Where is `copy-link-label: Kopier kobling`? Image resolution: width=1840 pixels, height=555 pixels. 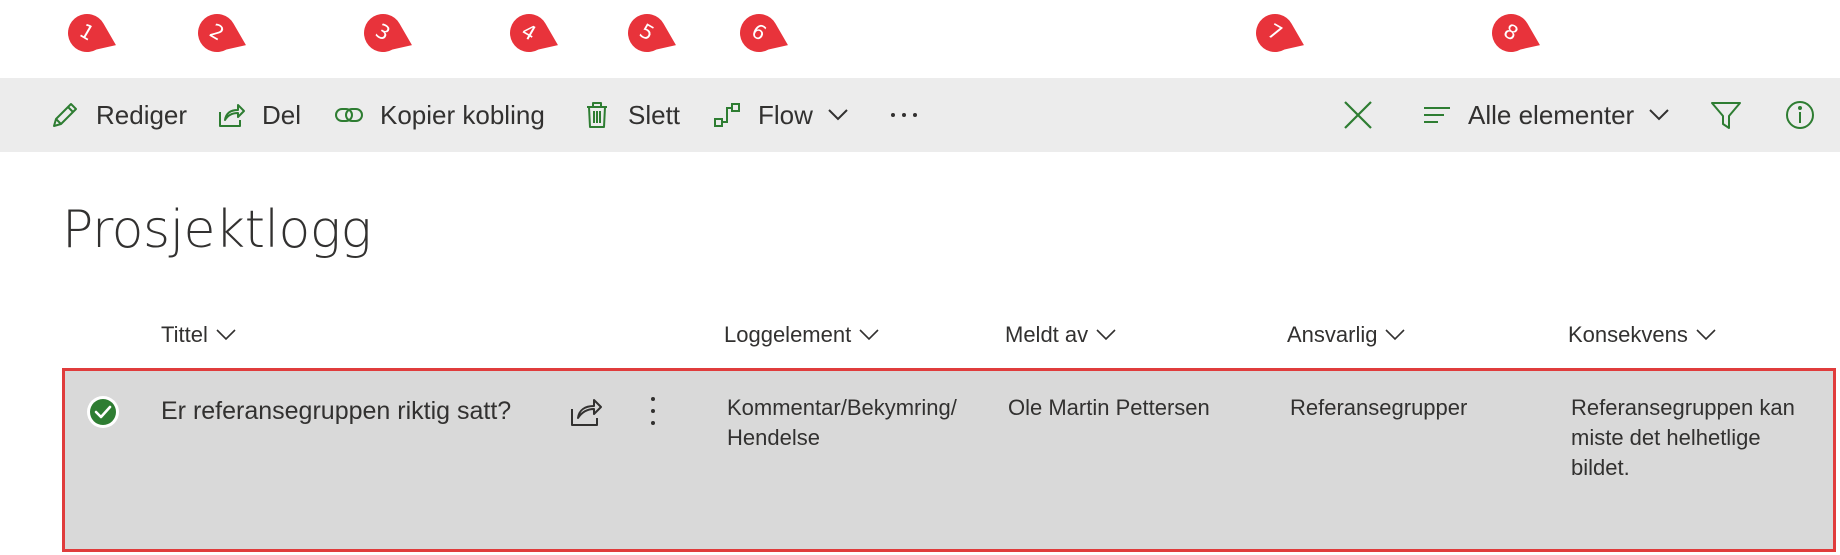
copy-link-label: Kopier kobling is located at coordinates (462, 114).